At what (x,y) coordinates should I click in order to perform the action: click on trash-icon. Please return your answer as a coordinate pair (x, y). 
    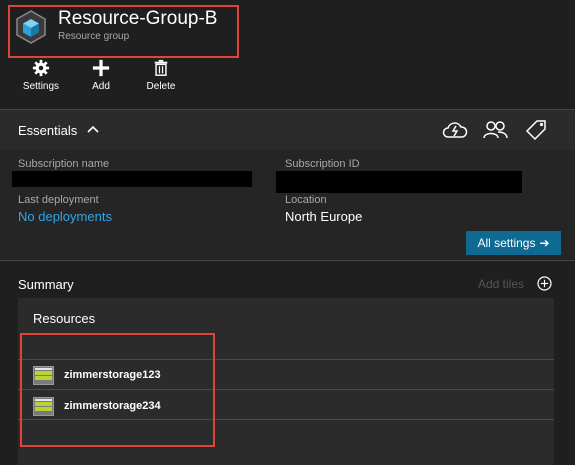
    Looking at the image, I should click on (161, 67).